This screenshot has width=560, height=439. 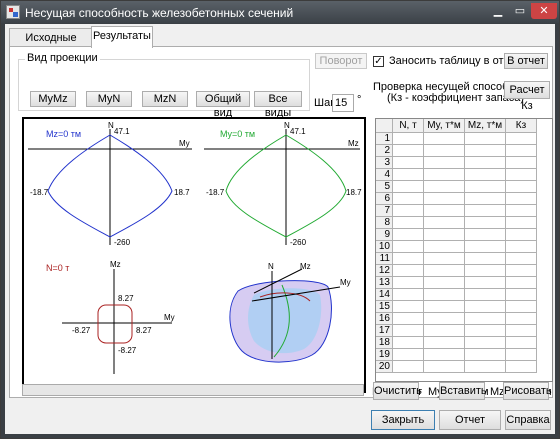 What do you see at coordinates (109, 99) in the screenshot?
I see `view-myn-button: MyN` at bounding box center [109, 99].